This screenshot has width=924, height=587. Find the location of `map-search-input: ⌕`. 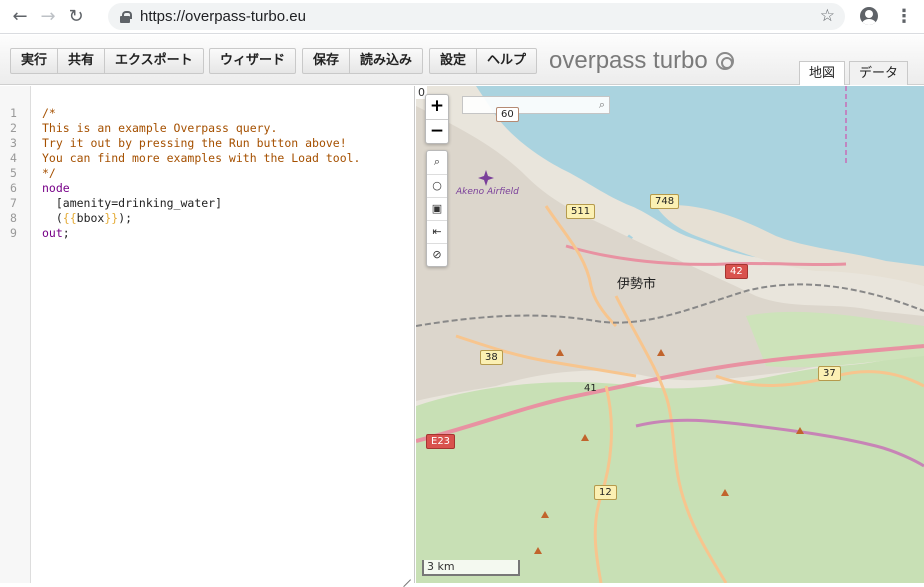

map-search-input: ⌕ is located at coordinates (536, 105).